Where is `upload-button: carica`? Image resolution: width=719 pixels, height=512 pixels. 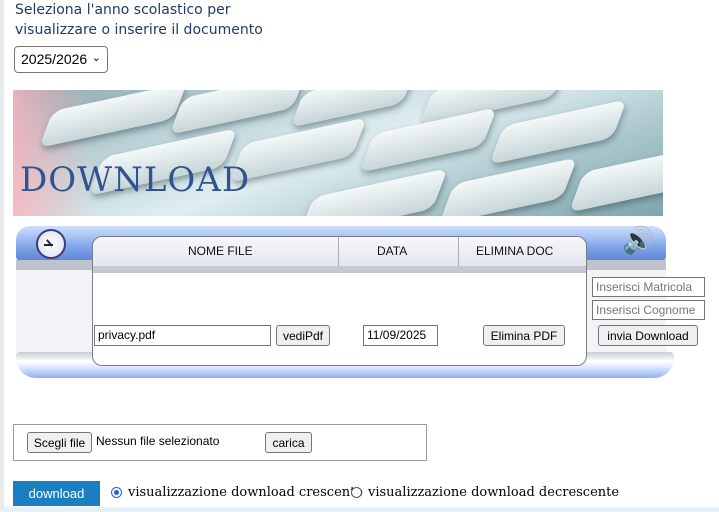 upload-button: carica is located at coordinates (288, 442).